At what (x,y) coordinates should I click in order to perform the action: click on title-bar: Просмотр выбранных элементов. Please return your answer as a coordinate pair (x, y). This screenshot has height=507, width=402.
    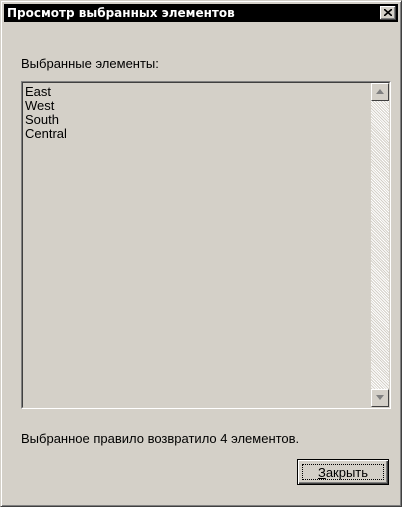
    Looking at the image, I should click on (201, 13).